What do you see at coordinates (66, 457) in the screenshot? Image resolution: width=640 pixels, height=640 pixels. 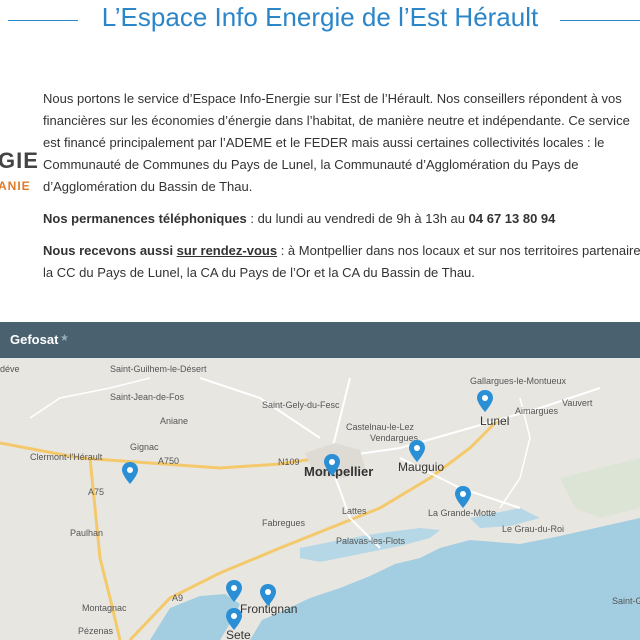 I see `map-place: Clermont-l'Hérault` at bounding box center [66, 457].